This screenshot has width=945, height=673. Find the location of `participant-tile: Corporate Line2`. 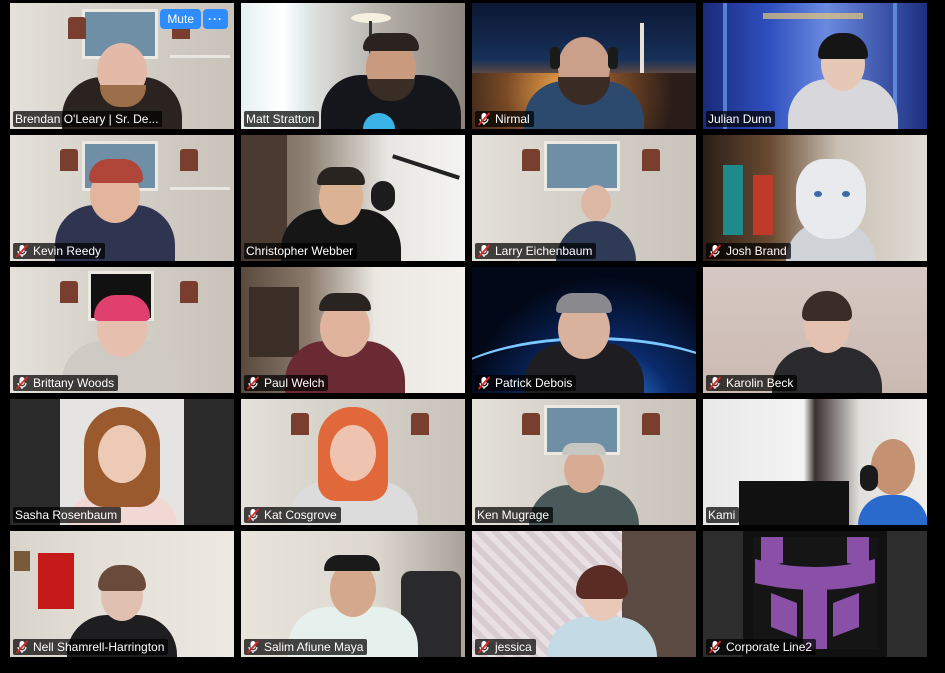

participant-tile: Corporate Line2 is located at coordinates (815, 594).